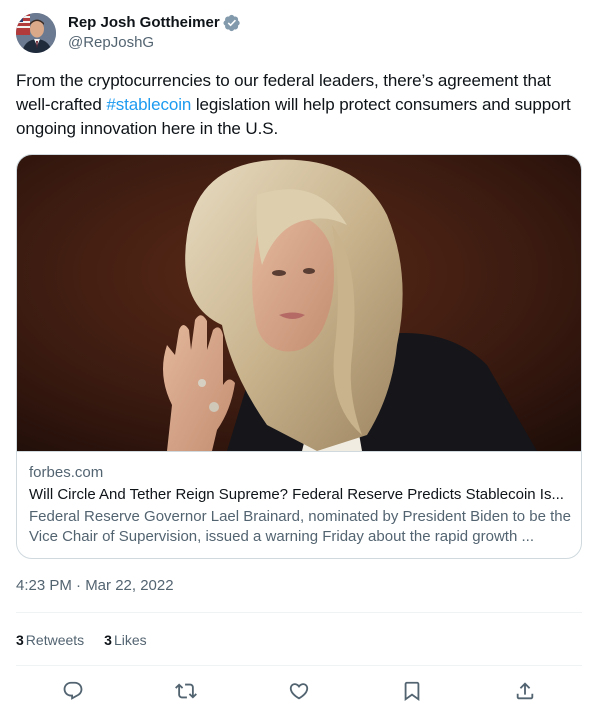 The width and height of the screenshot is (598, 714). What do you see at coordinates (55, 640) in the screenshot?
I see `retweets-label: Retweets` at bounding box center [55, 640].